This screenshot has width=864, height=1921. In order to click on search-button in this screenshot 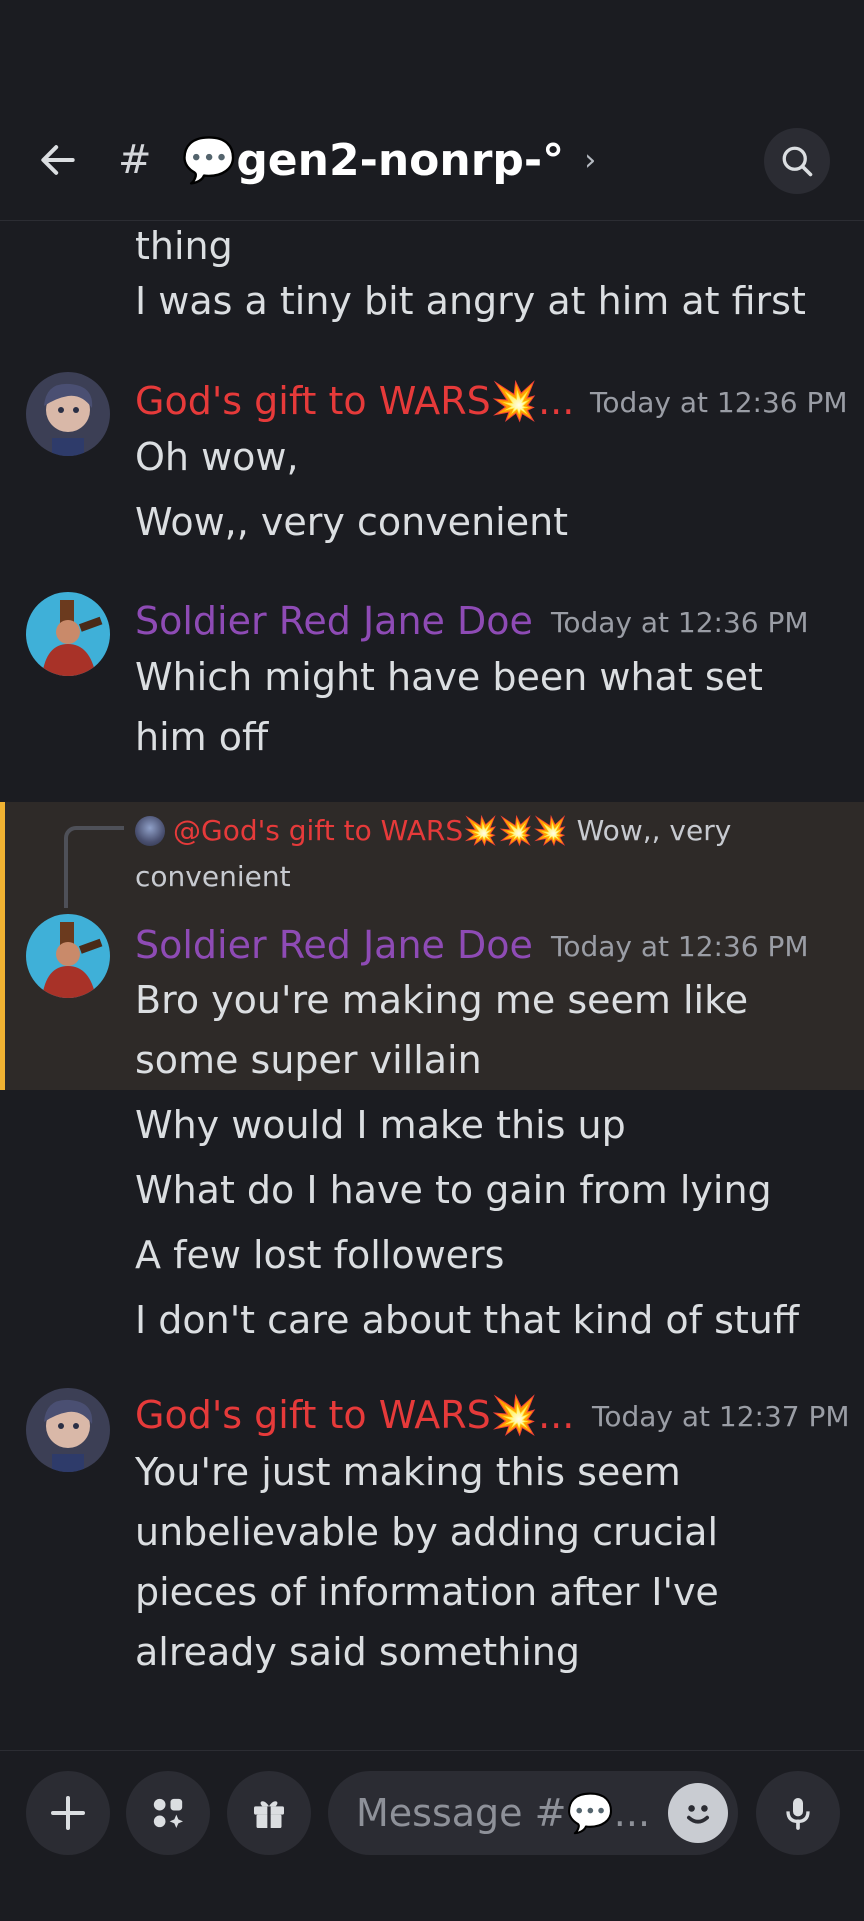, I will do `click(797, 161)`.